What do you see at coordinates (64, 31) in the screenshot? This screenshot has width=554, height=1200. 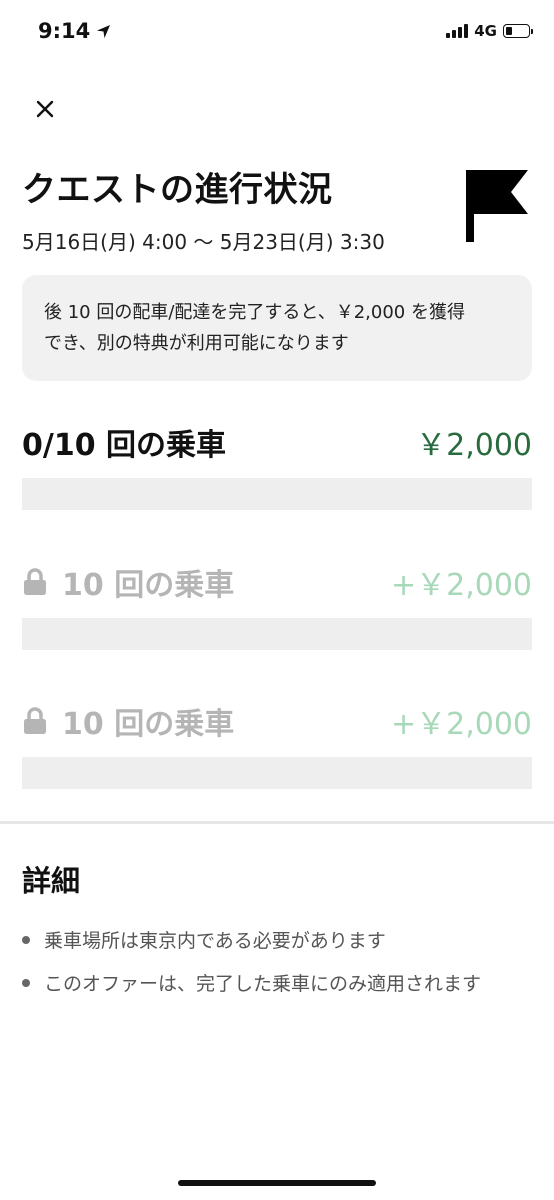 I see `status-time-text: 9:14` at bounding box center [64, 31].